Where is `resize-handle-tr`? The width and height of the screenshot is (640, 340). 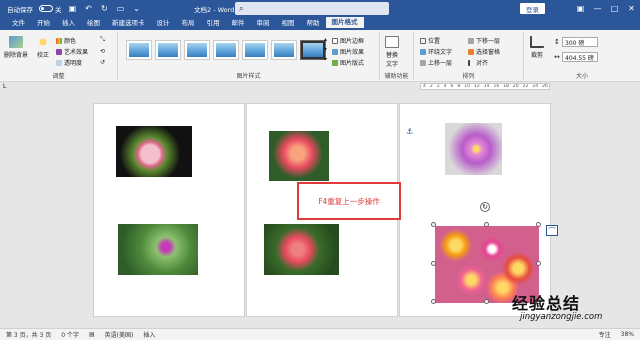 resize-handle-tr is located at coordinates (538, 224).